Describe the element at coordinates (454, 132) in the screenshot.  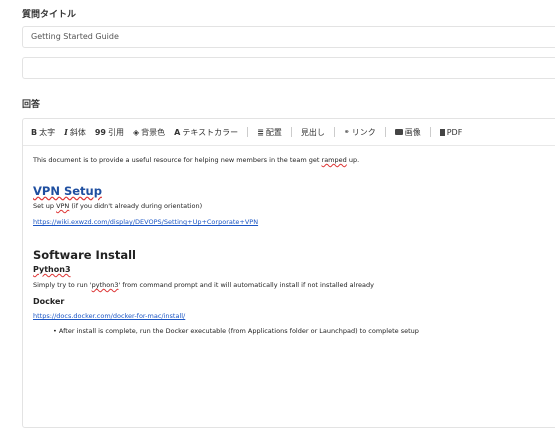
I see `pdf-label: PDF` at that location.